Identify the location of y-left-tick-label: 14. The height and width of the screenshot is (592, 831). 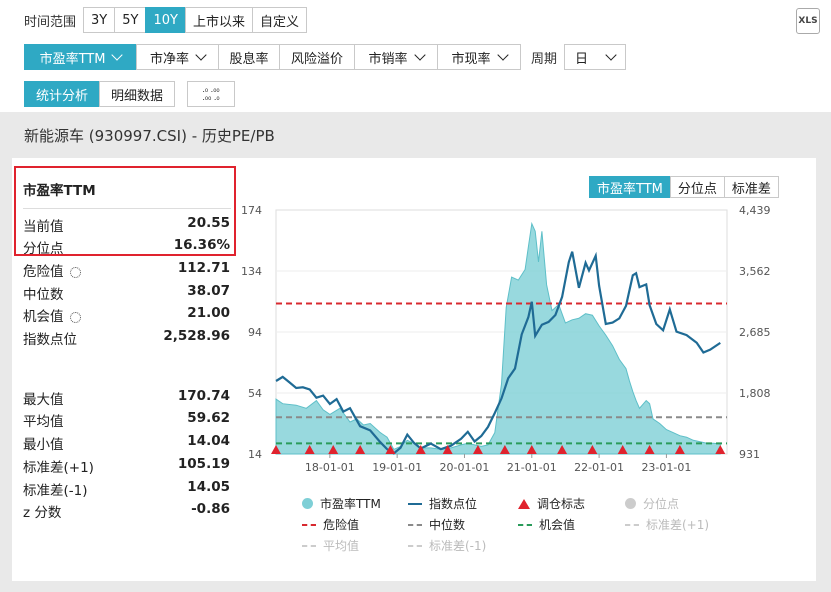
(255, 454).